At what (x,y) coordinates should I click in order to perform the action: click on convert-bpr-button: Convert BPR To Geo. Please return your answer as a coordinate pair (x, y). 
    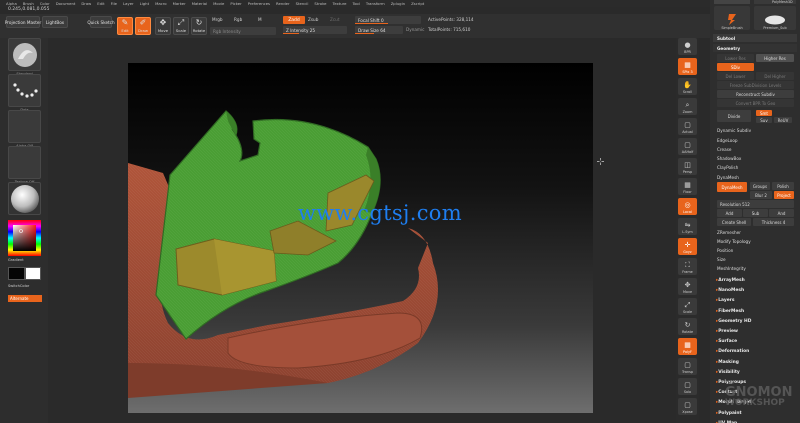
    Looking at the image, I should click on (755, 103).